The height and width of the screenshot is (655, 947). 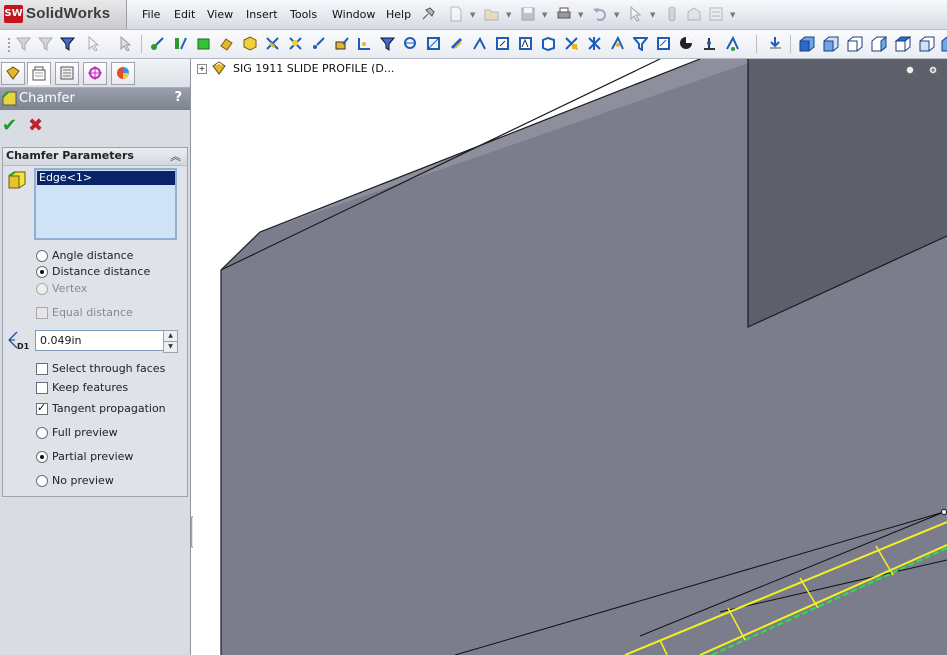 What do you see at coordinates (42, 272) in the screenshot?
I see `radio-distance-distance` at bounding box center [42, 272].